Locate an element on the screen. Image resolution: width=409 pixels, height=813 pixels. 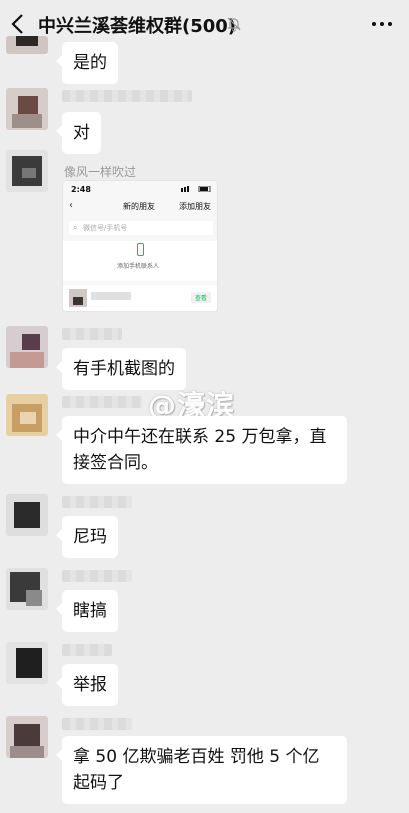
shared-screenshot-image: 2:48 ‹ 新的朋友 添加朋友 ⌕ 微信号/手机号 添加手机联系人 查看 is located at coordinates (140, 246).